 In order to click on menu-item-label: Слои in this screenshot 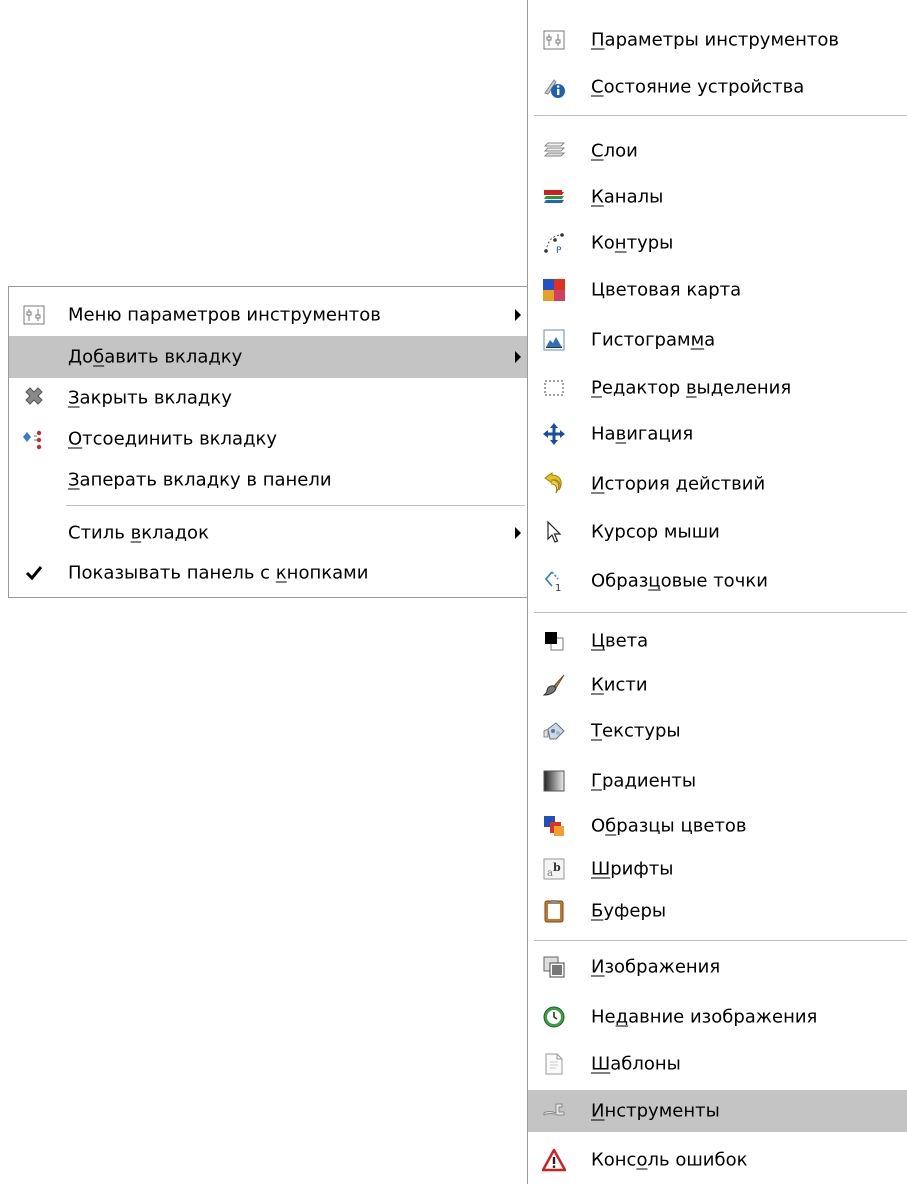, I will do `click(614, 151)`.